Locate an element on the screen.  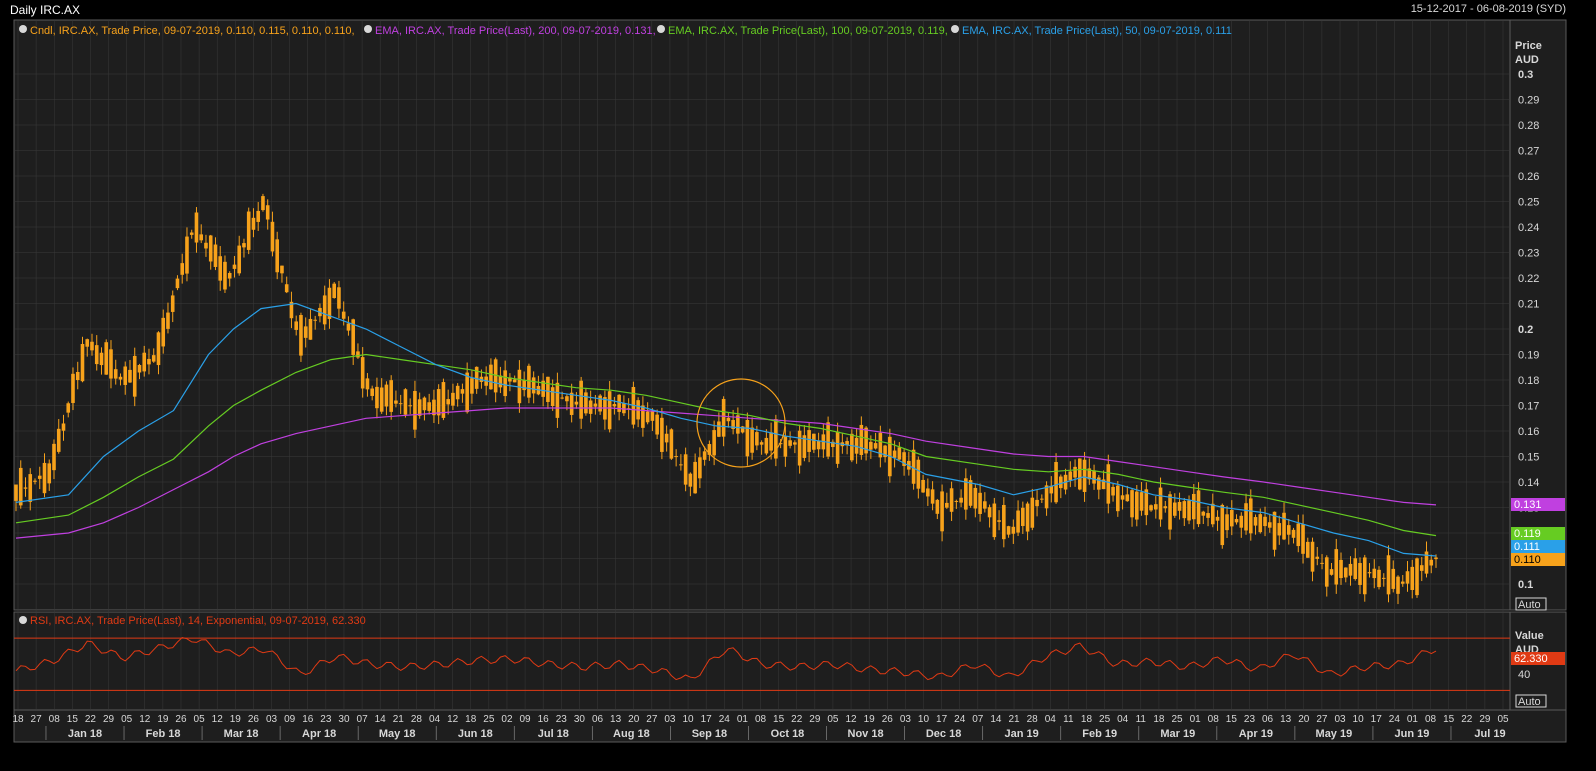
tag-ema200: 0.131 is located at coordinates (1528, 505).